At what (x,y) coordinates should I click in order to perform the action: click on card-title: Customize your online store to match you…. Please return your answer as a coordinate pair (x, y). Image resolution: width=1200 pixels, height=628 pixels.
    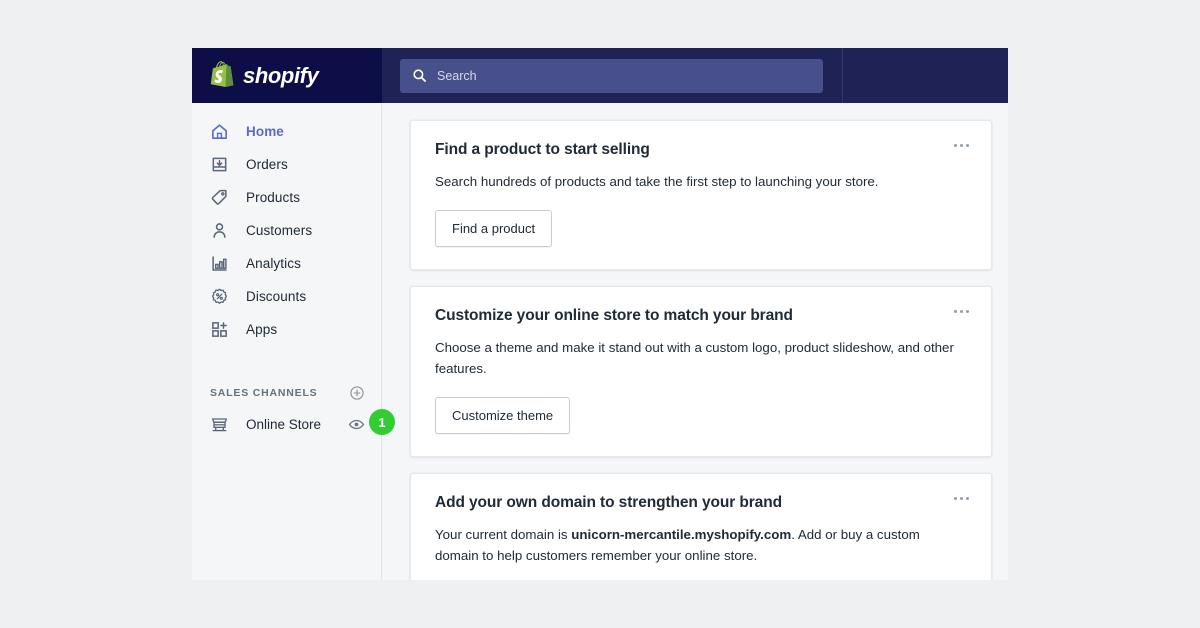
    Looking at the image, I should click on (614, 315).